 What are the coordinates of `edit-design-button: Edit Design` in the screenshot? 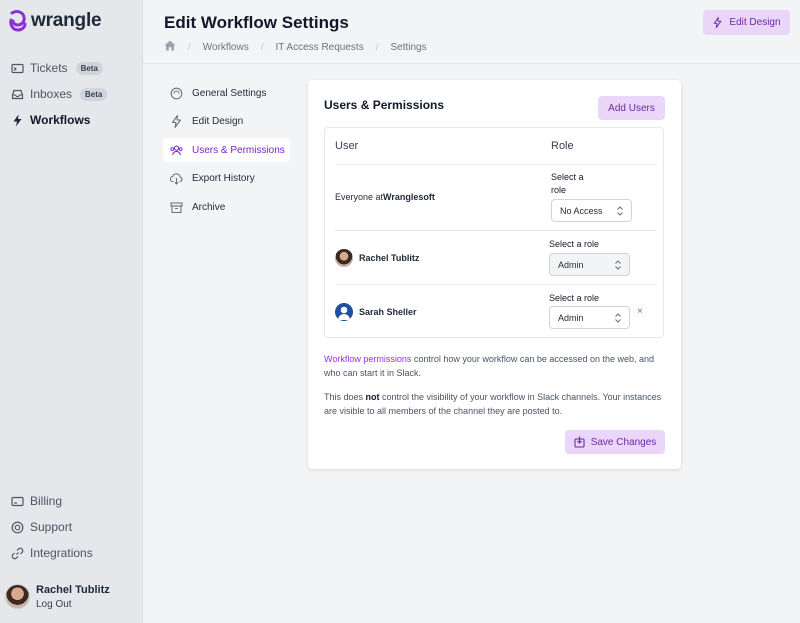 It's located at (746, 22).